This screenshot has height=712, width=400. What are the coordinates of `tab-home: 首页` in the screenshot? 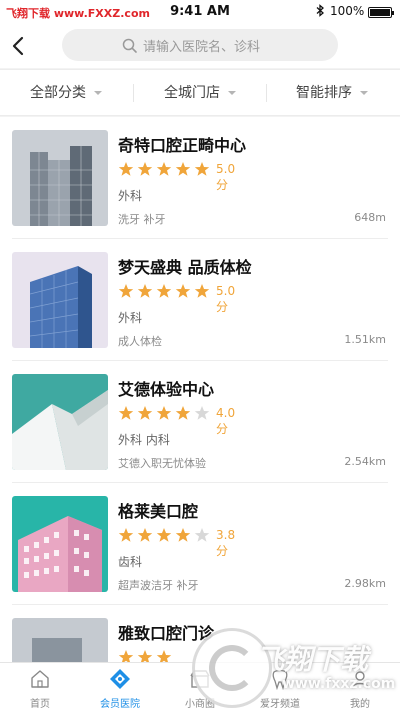 It's located at (40, 687).